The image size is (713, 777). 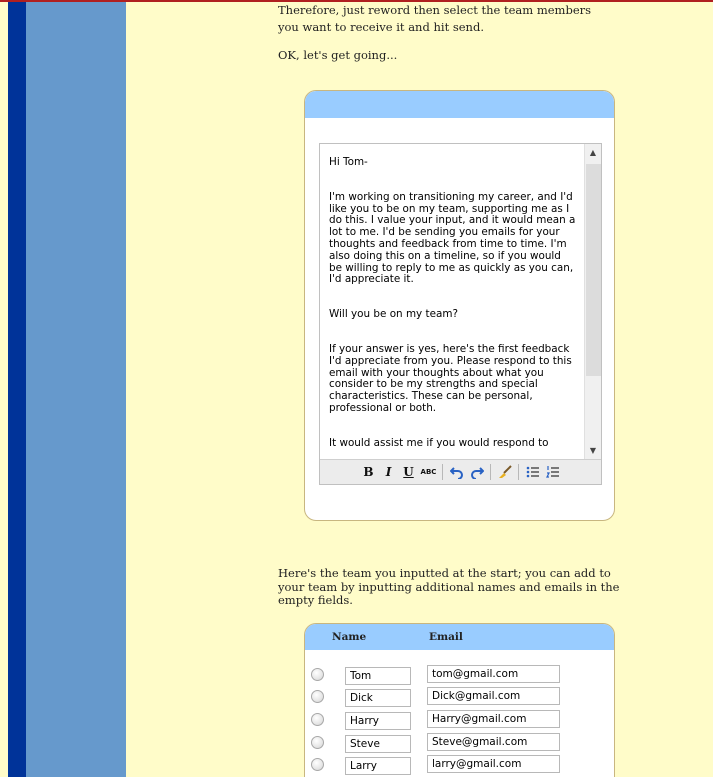 I want to click on bold-button: B, so click(x=368, y=472).